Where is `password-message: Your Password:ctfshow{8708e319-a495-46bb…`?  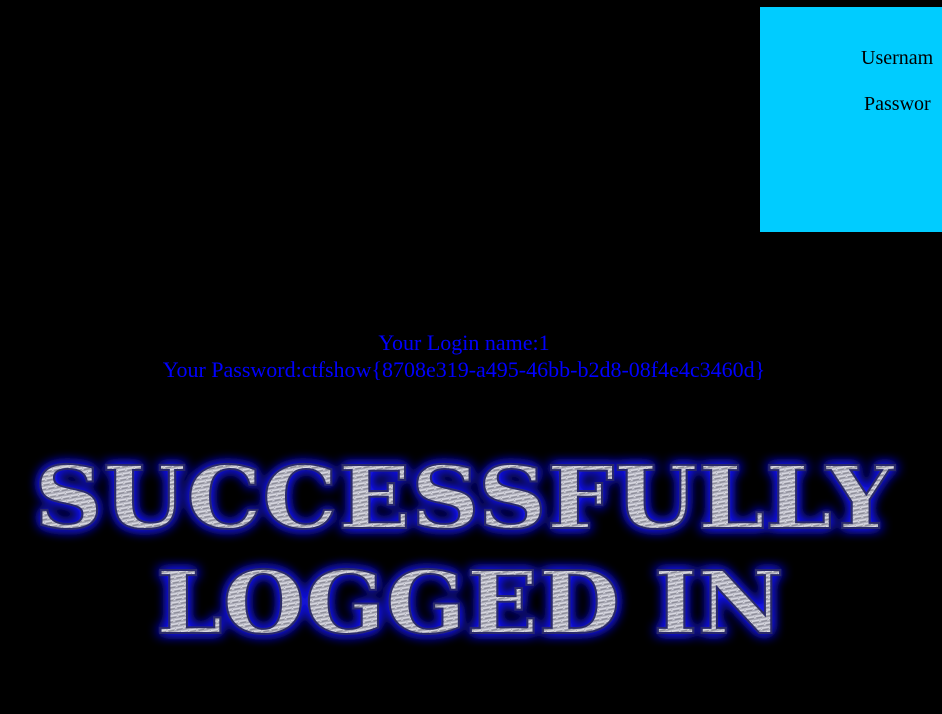
password-message: Your Password:ctfshow{8708e319-a495-46bb… is located at coordinates (464, 369).